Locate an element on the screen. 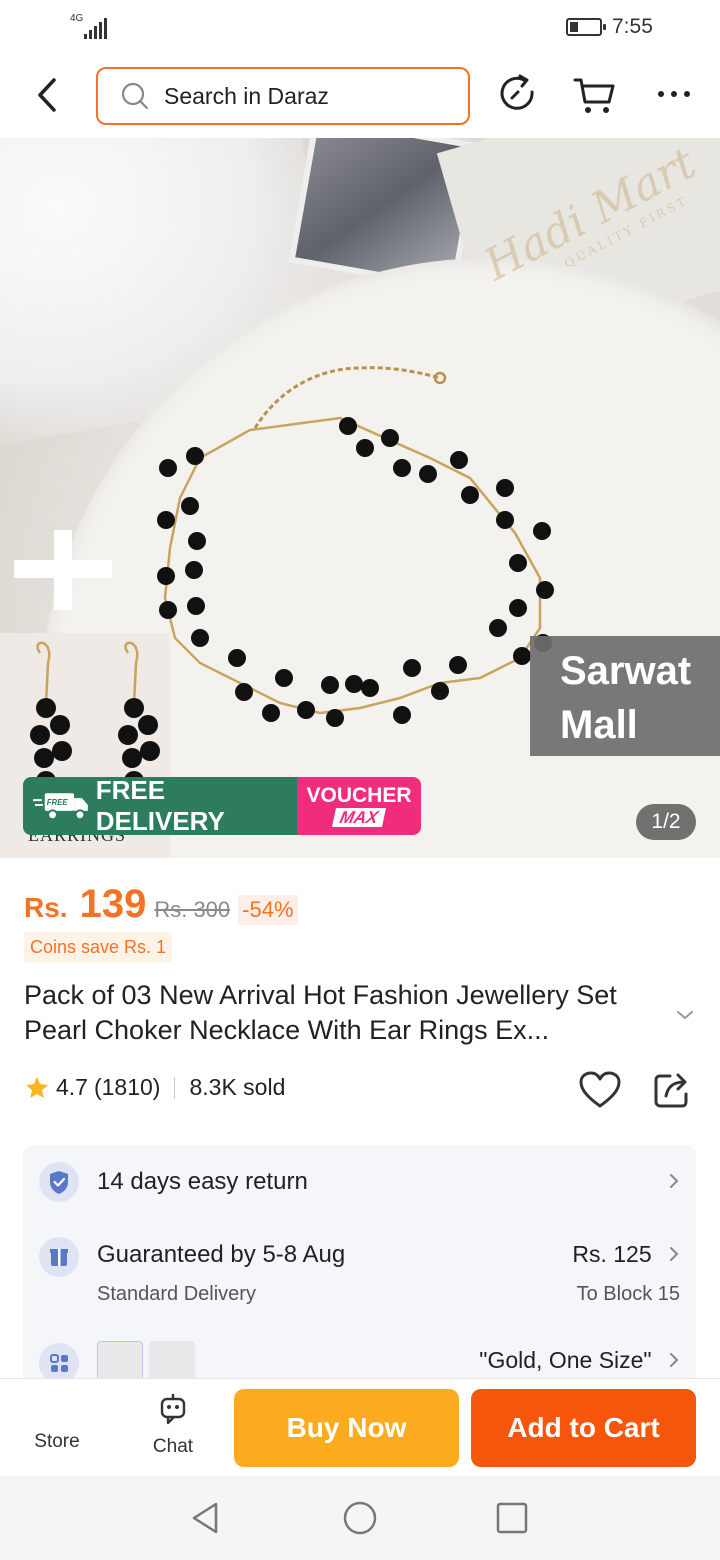 The image size is (720, 1560). free-delivery-text: FREE DELIVERY is located at coordinates (160, 806).